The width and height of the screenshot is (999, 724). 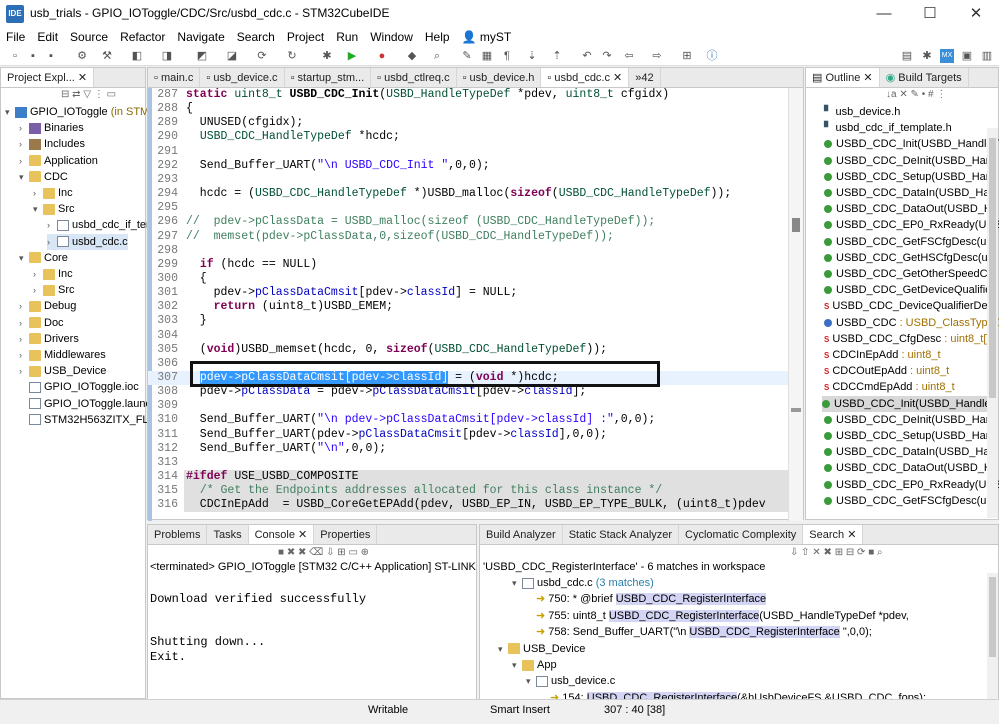 What do you see at coordinates (911, 420) in the screenshot?
I see `outline-item: USBD_CDC_DeInit(USBD_Hand` at bounding box center [911, 420].